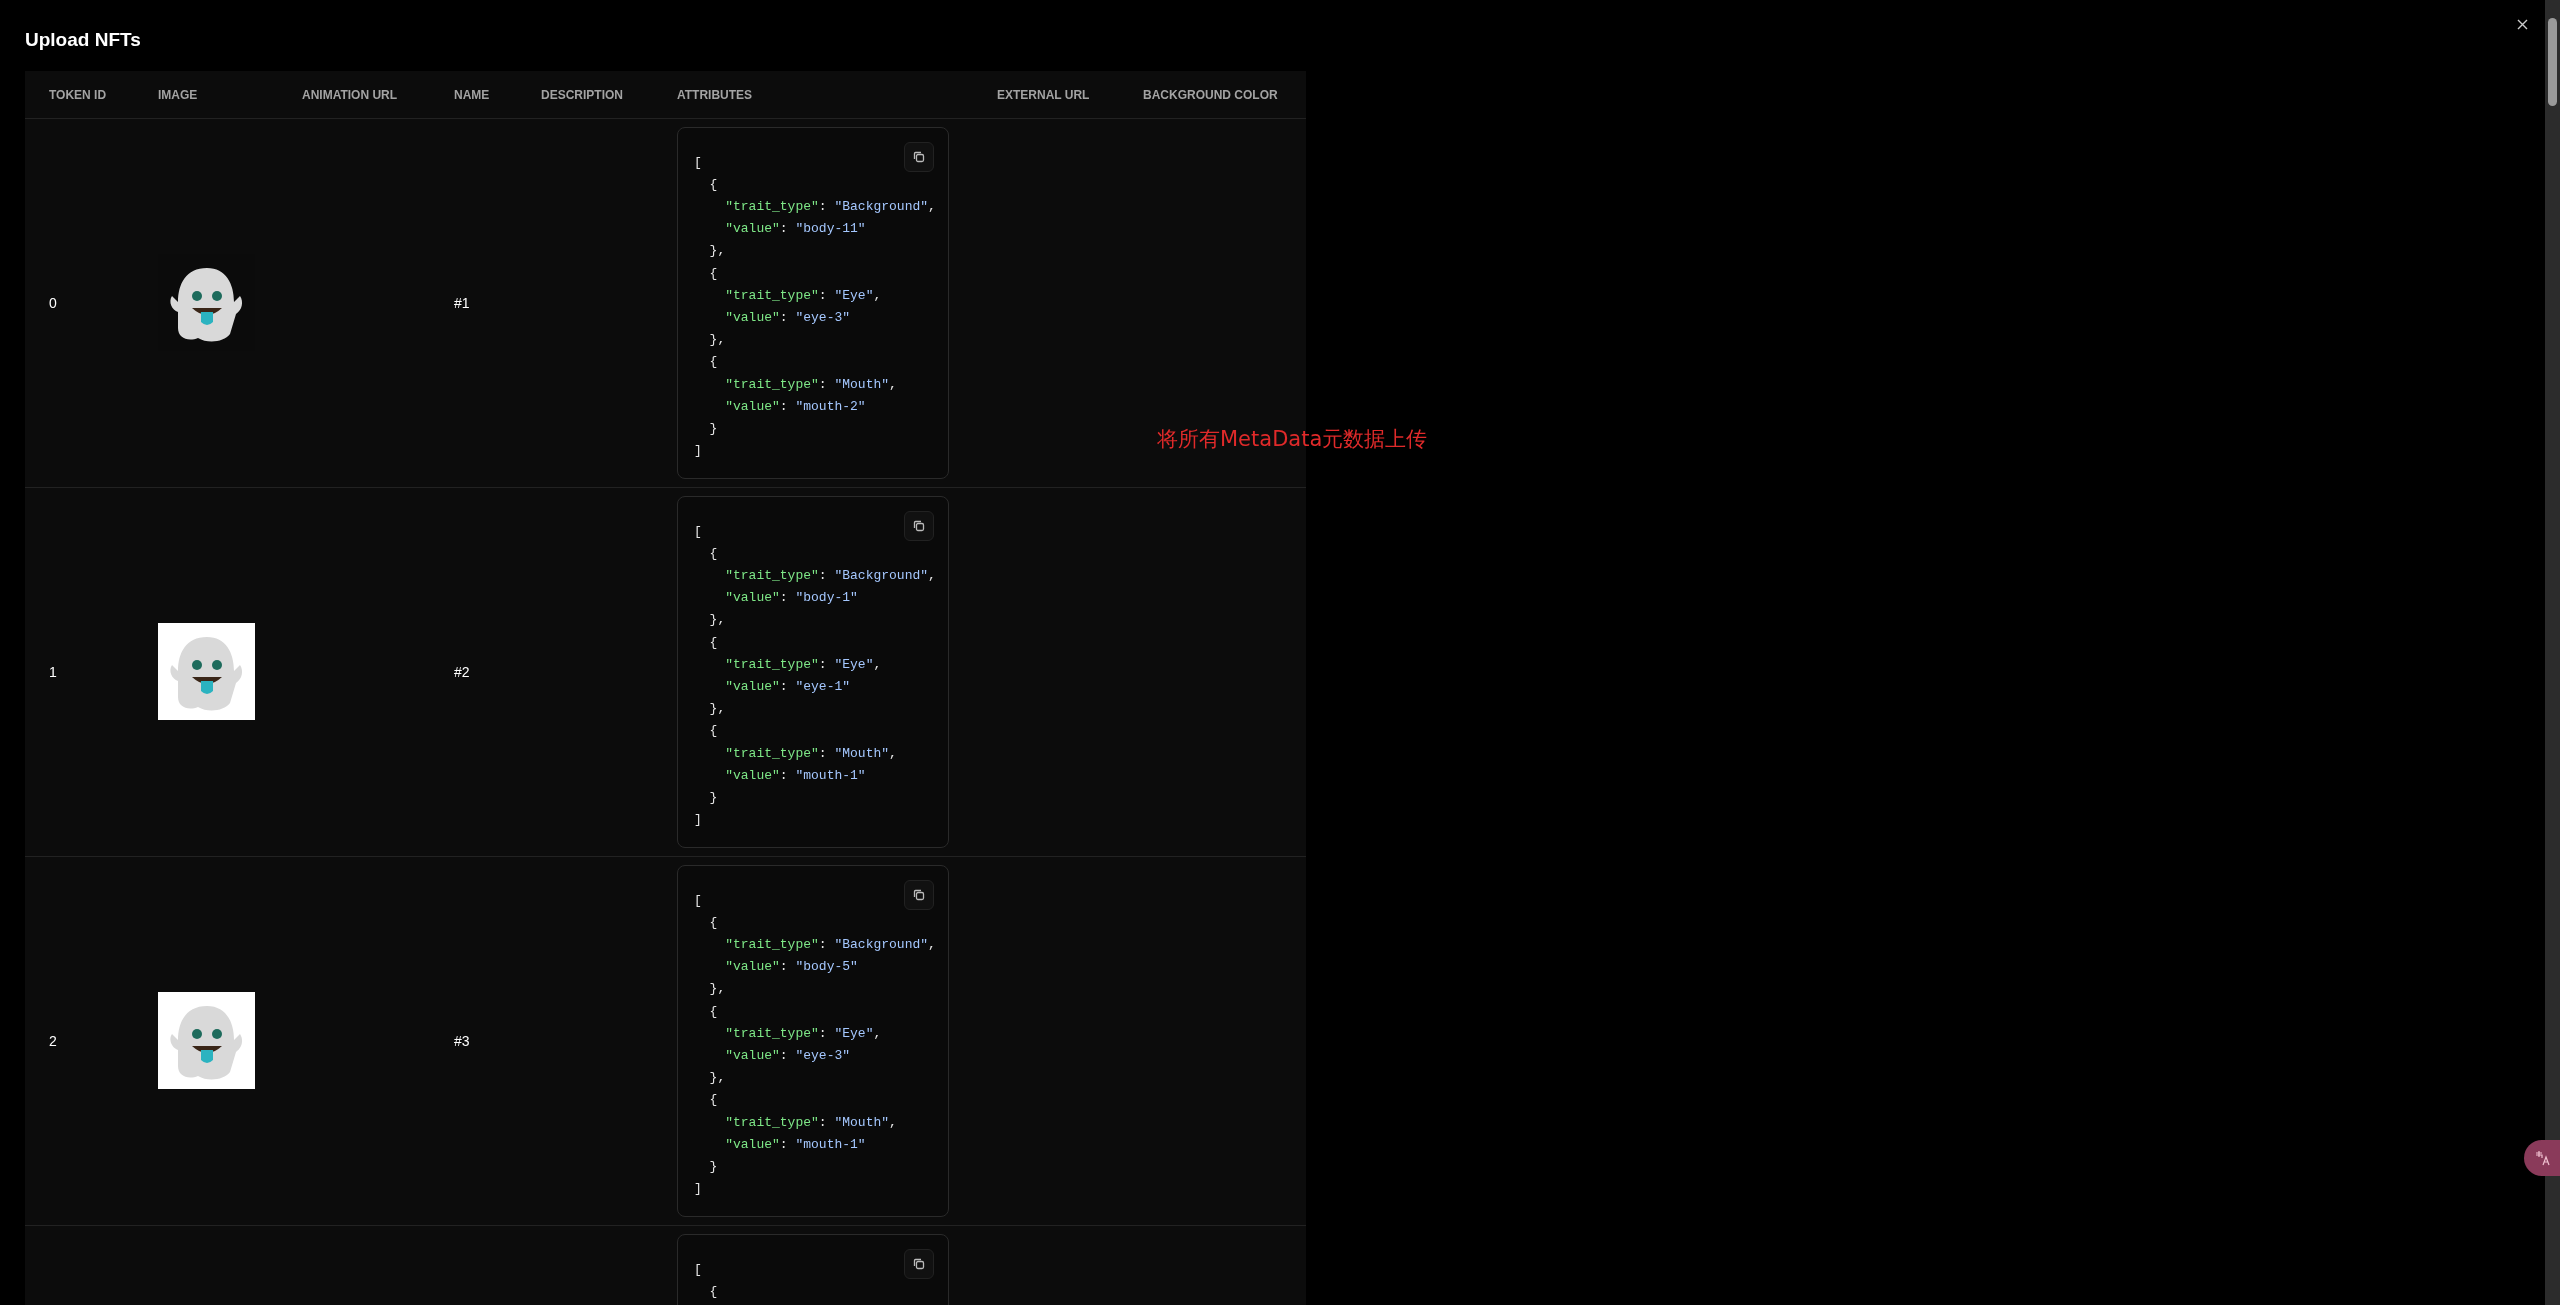 Image resolution: width=2560 pixels, height=1305 pixels. What do you see at coordinates (53, 1040) in the screenshot?
I see `token-id: 2` at bounding box center [53, 1040].